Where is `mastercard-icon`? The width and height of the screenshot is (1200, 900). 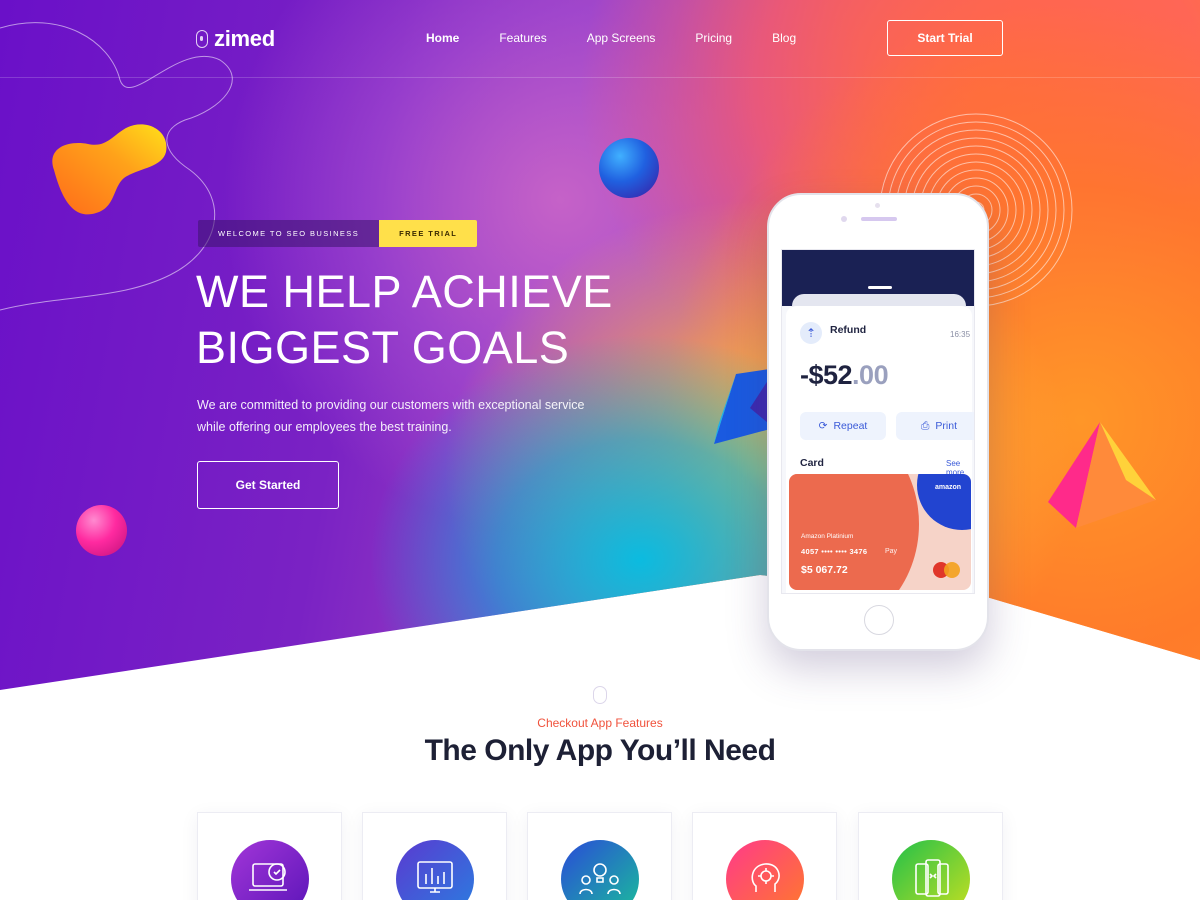
mastercard-icon is located at coordinates (947, 570).